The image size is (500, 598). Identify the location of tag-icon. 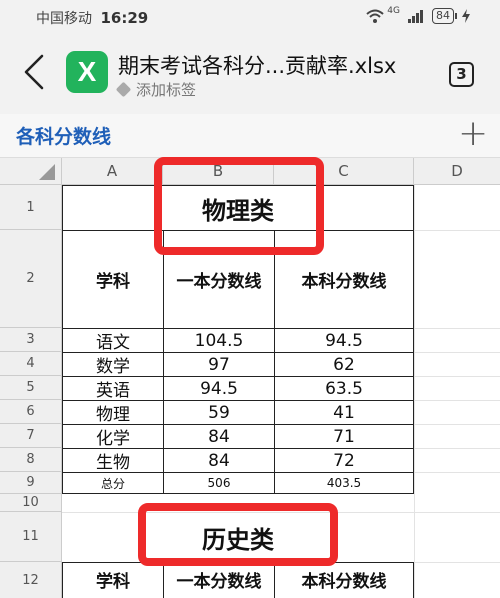
(123, 89).